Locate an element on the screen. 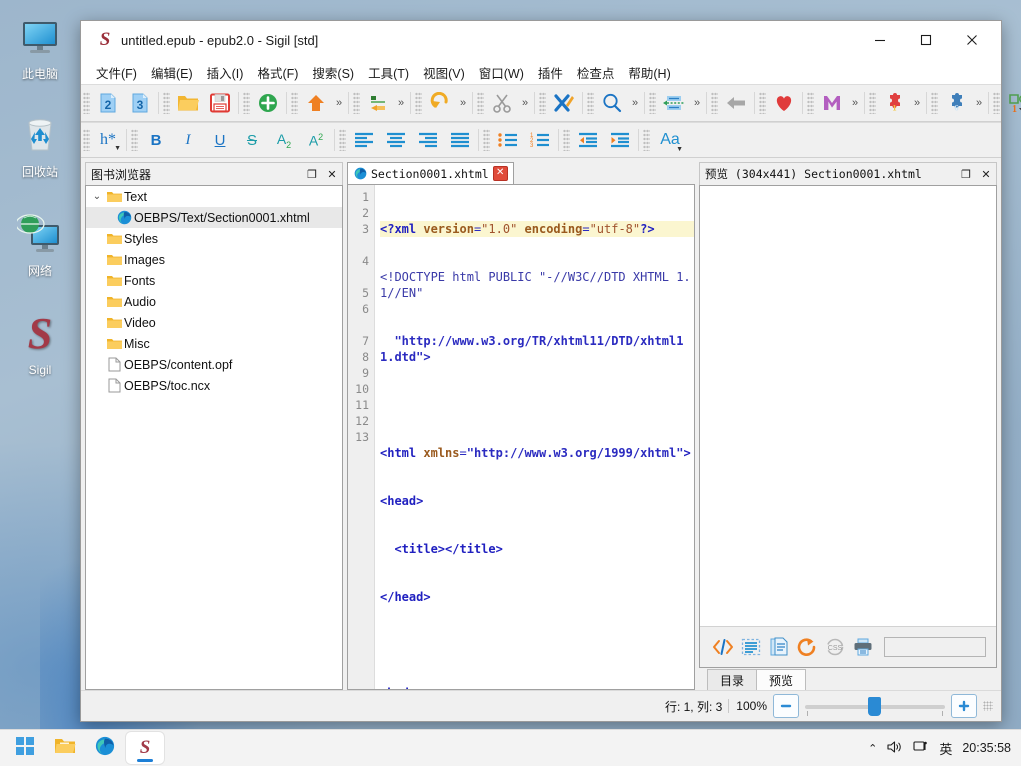 The width and height of the screenshot is (1021, 766). book-view-button is located at coordinates (779, 647).